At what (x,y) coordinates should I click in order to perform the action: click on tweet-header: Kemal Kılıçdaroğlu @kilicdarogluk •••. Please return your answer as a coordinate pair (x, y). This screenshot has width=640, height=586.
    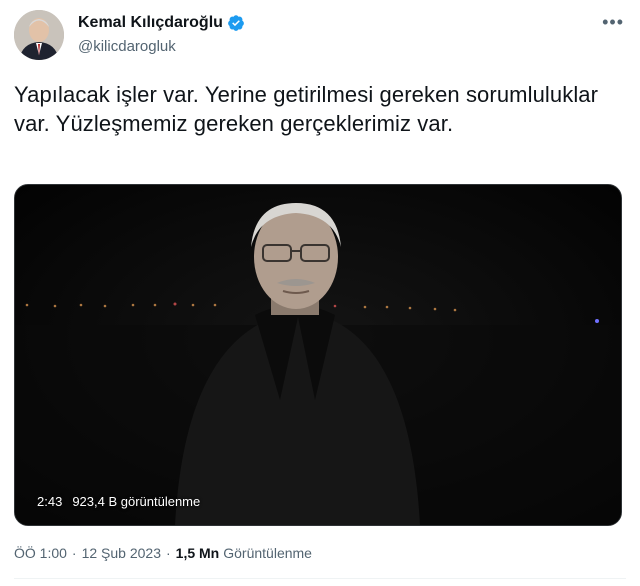
    Looking at the image, I should click on (320, 35).